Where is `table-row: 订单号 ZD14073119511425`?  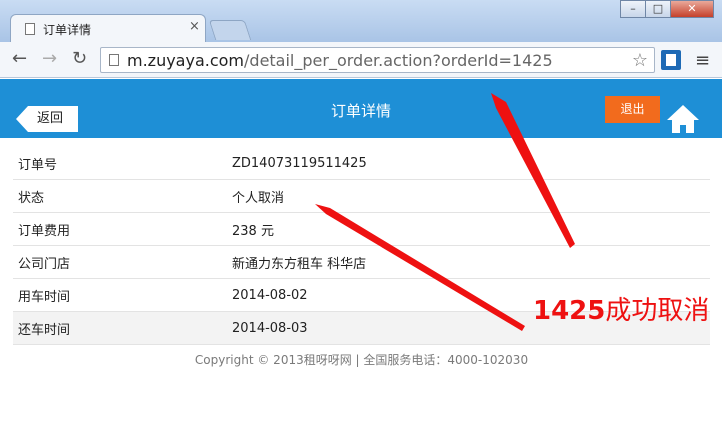
table-row: 订单号 ZD14073119511425 is located at coordinates (361, 163).